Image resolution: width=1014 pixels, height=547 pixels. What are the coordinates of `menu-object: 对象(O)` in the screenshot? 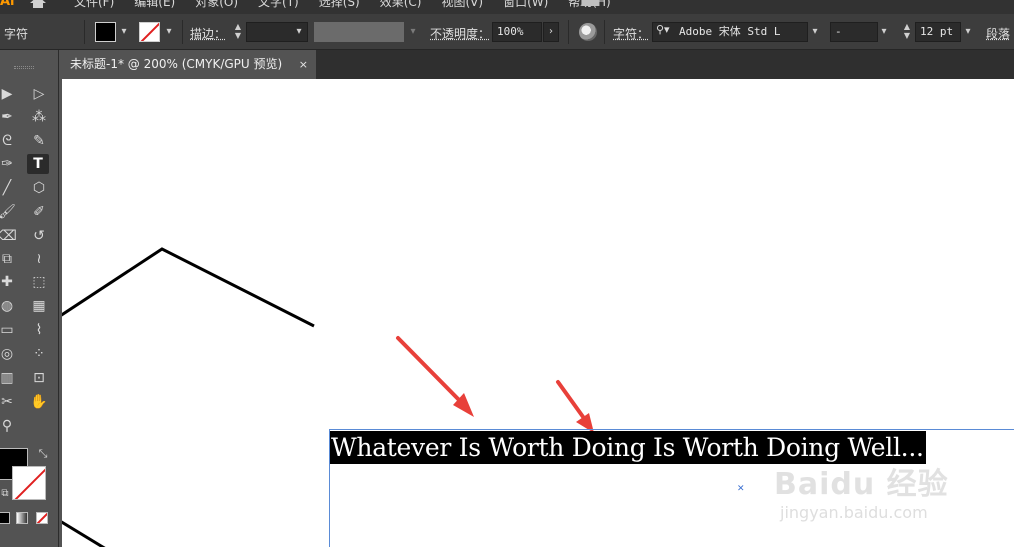 It's located at (216, 5).